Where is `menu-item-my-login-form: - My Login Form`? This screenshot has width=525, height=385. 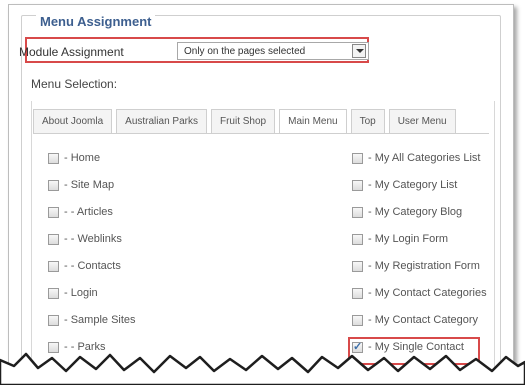 menu-item-my-login-form: - My Login Form is located at coordinates (400, 239).